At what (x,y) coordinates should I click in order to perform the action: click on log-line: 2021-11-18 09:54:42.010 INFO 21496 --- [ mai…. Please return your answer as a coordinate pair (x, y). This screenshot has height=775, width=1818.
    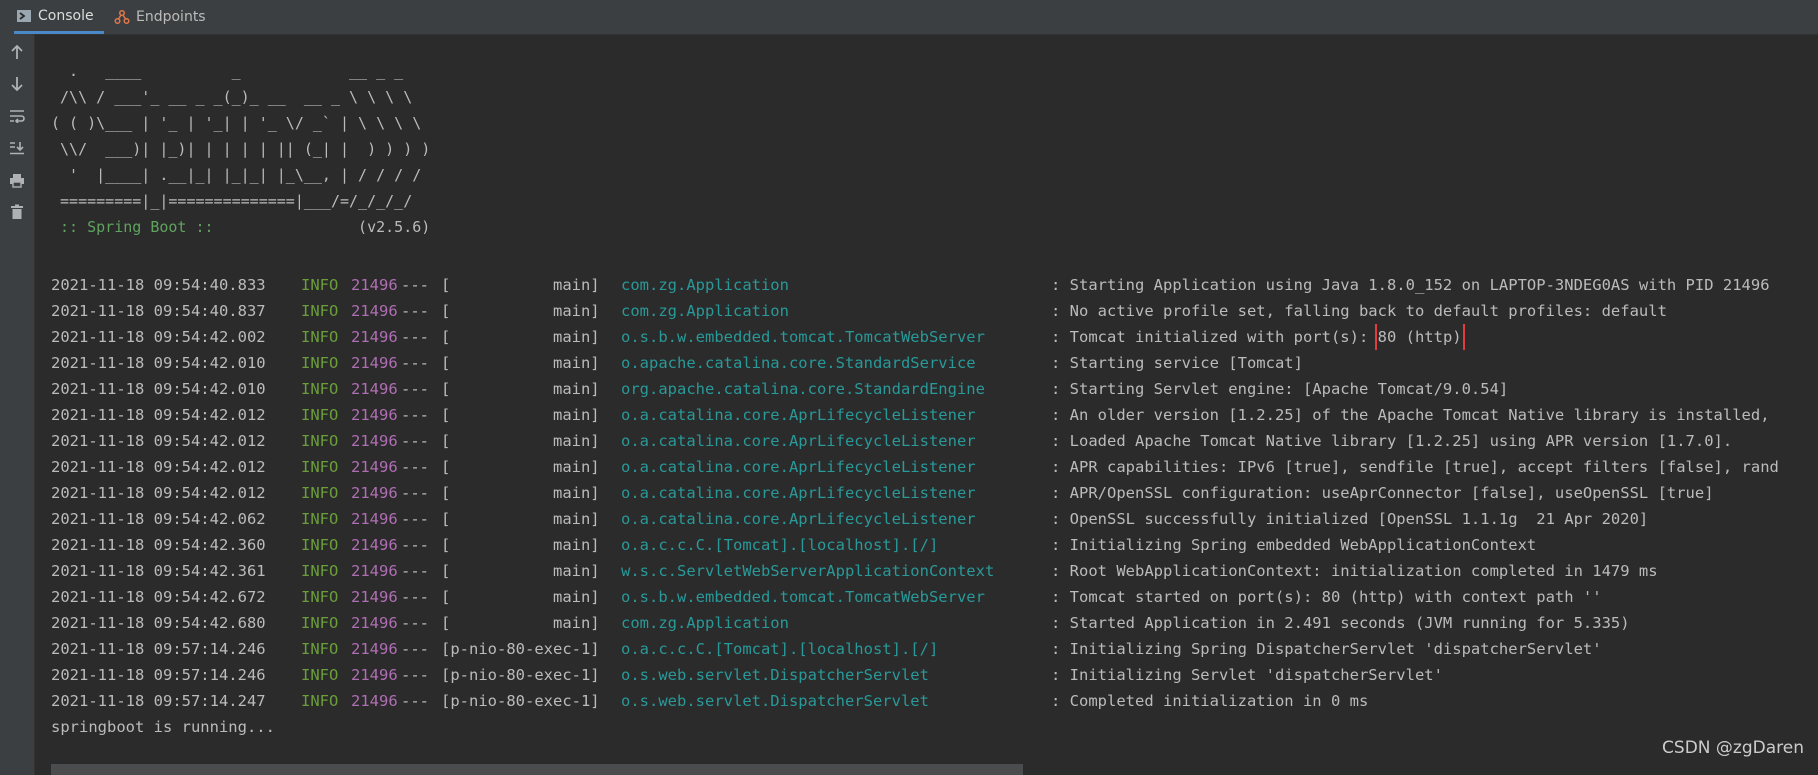
    Looking at the image, I should click on (931, 363).